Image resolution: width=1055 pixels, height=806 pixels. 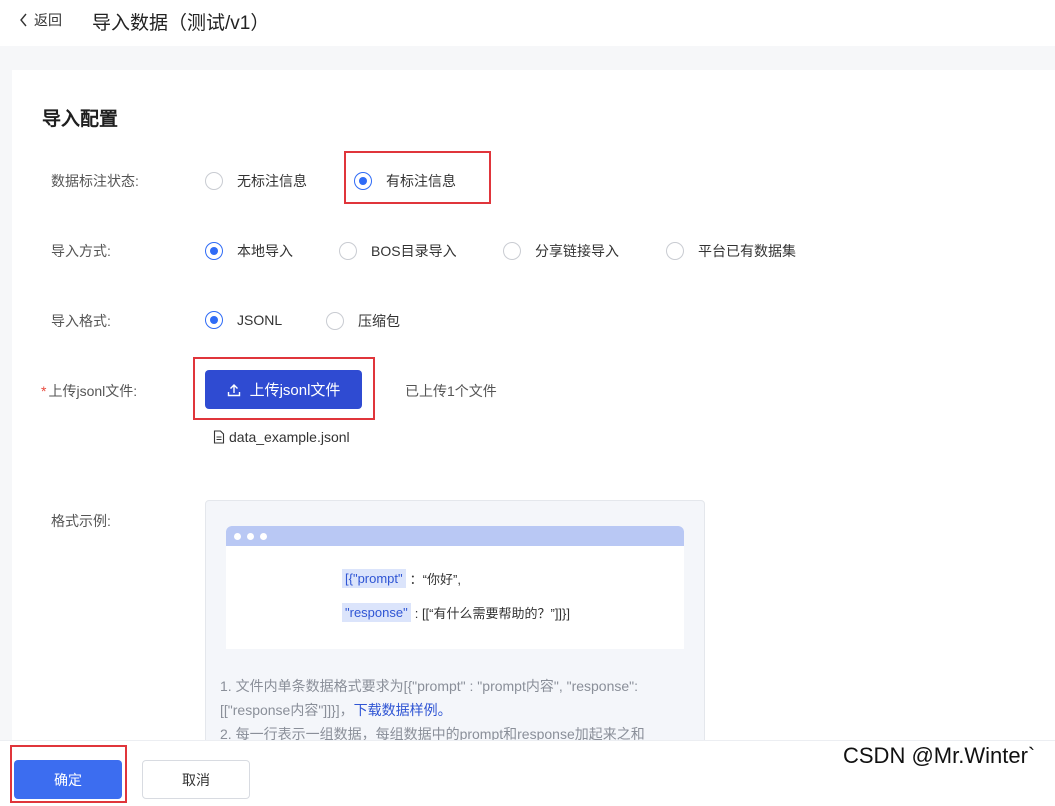 What do you see at coordinates (68, 774) in the screenshot?
I see `highlight-box-confirm` at bounding box center [68, 774].